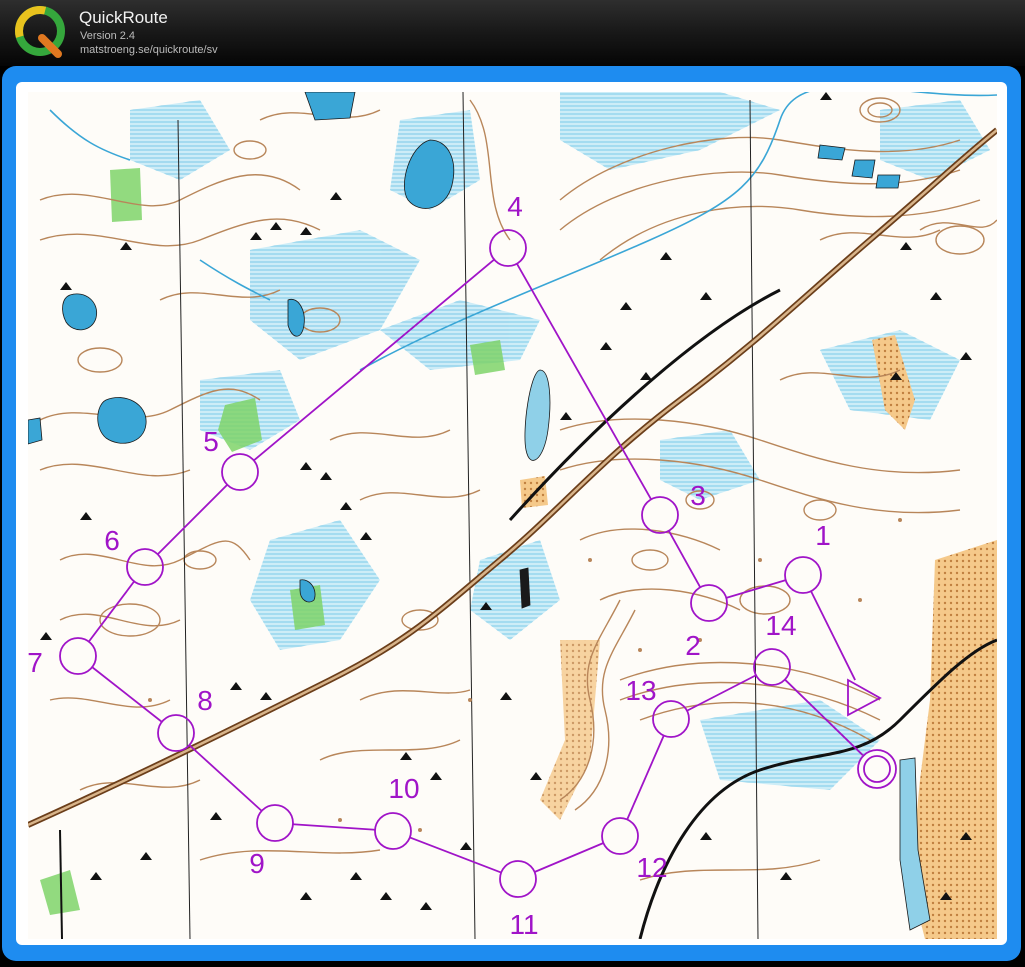 This screenshot has height=967, width=1025. What do you see at coordinates (640, 690) in the screenshot?
I see `control-number-13: 13` at bounding box center [640, 690].